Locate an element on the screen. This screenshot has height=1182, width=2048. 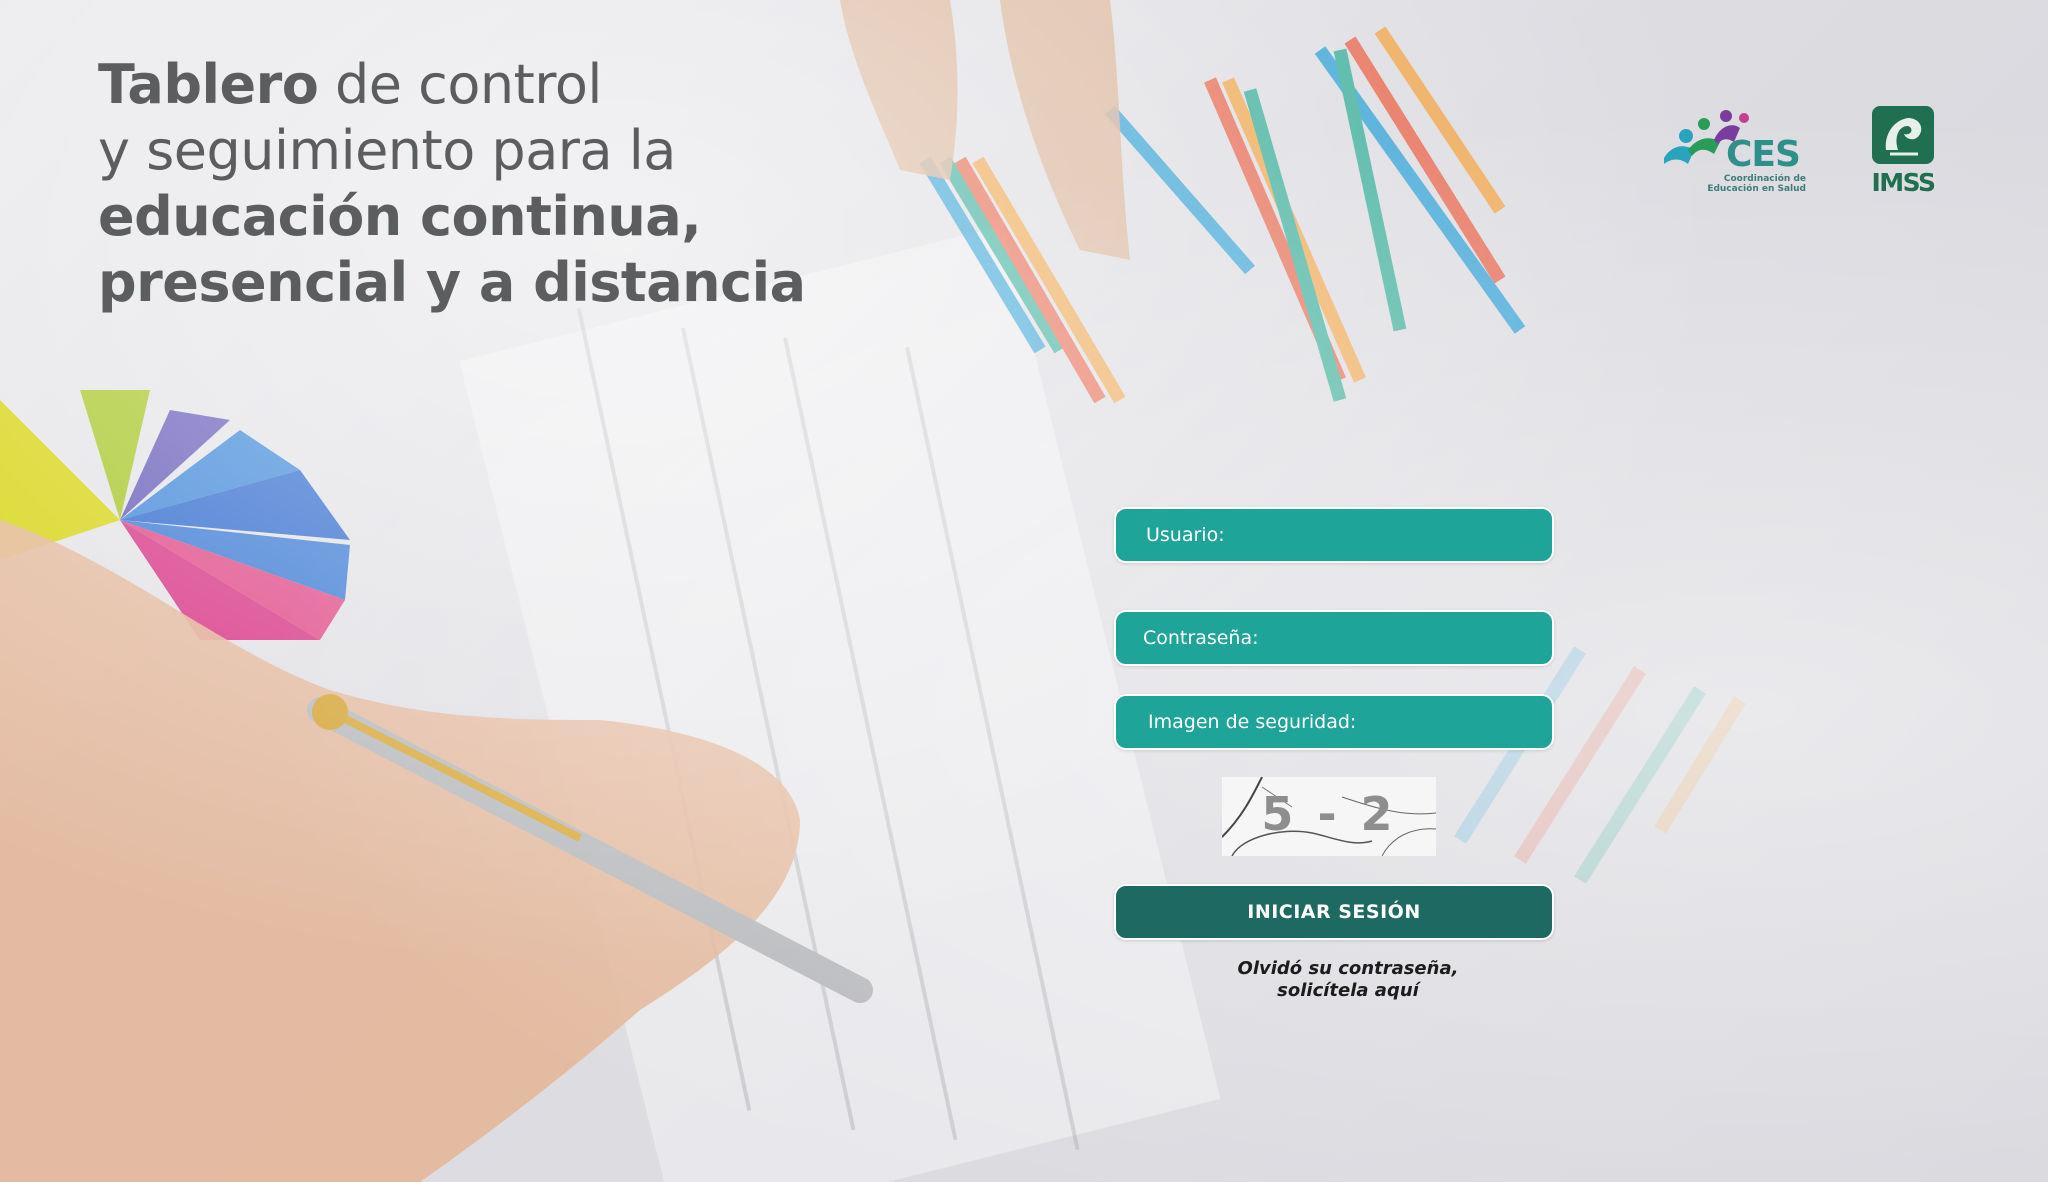
forgot-password-link: Olvidó su contraseña, solicítela aquí is located at coordinates (1348, 980).